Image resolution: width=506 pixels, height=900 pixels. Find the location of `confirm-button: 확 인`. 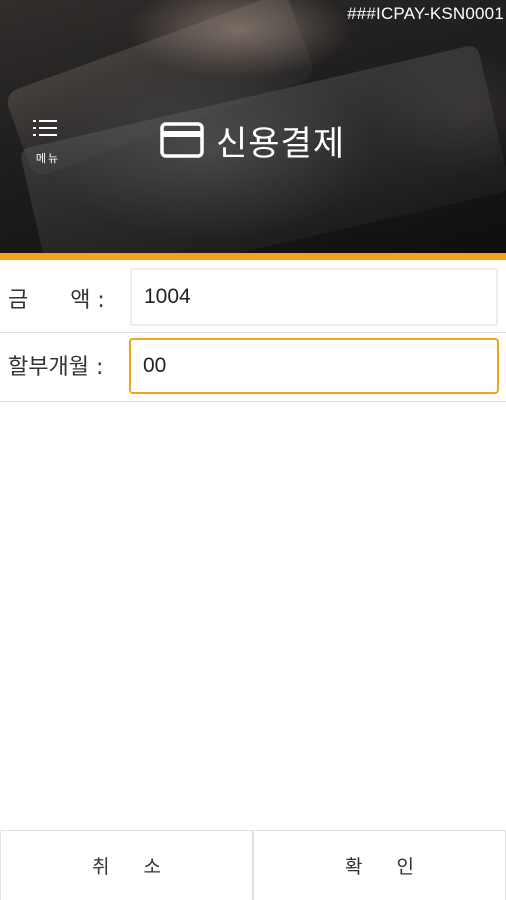

confirm-button: 확 인 is located at coordinates (379, 865).